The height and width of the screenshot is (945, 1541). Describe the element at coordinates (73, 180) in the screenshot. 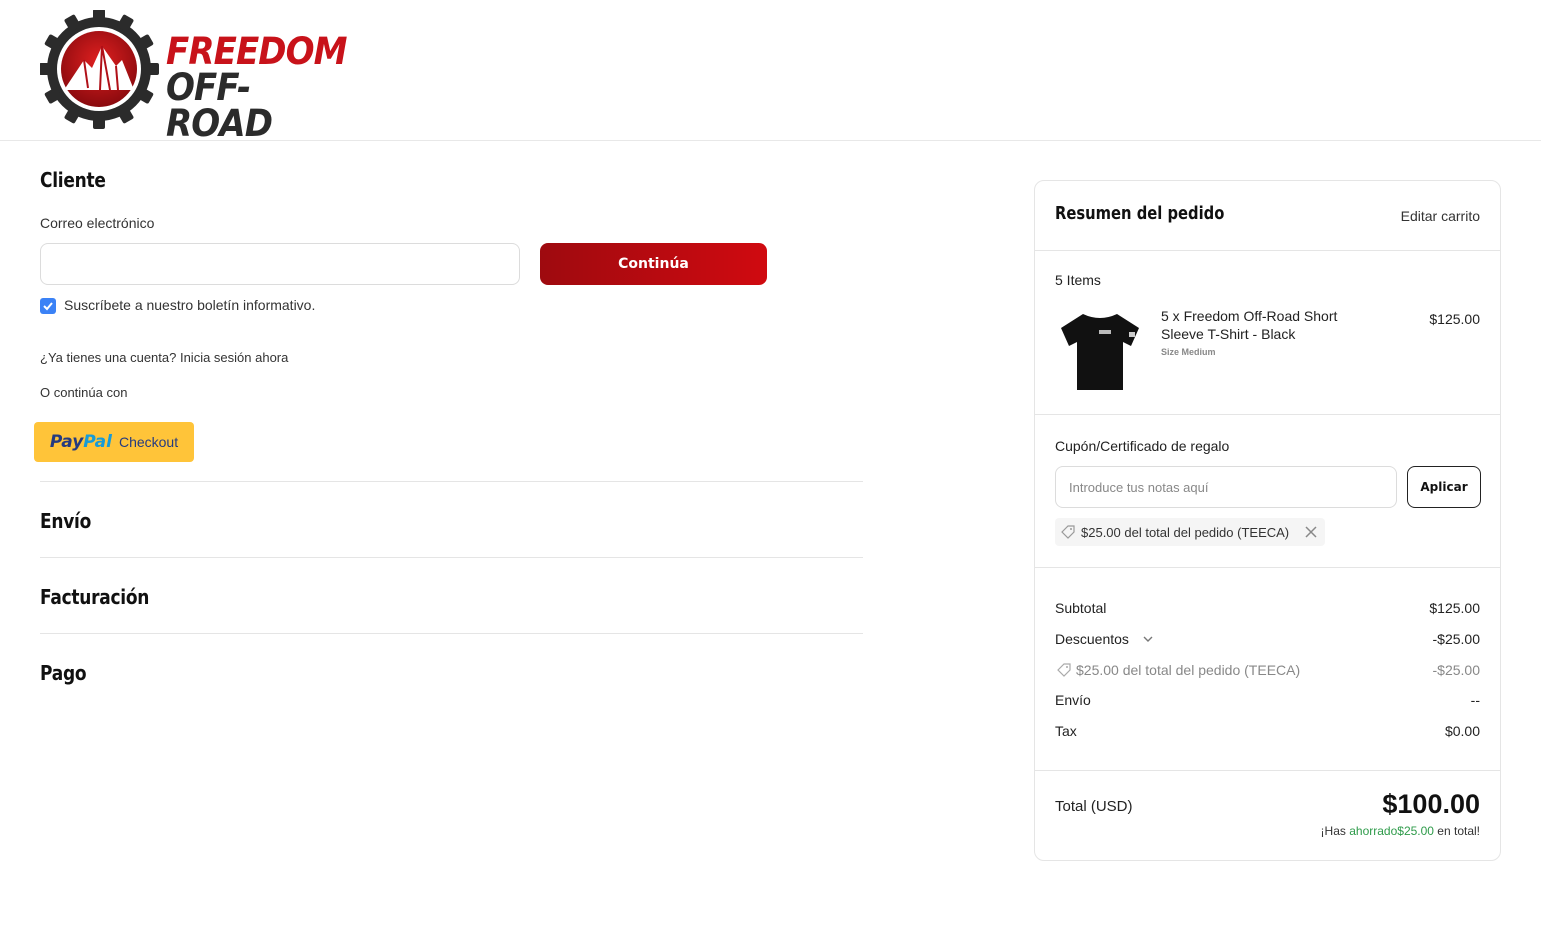

I see `customer-section-title: Cliente` at that location.